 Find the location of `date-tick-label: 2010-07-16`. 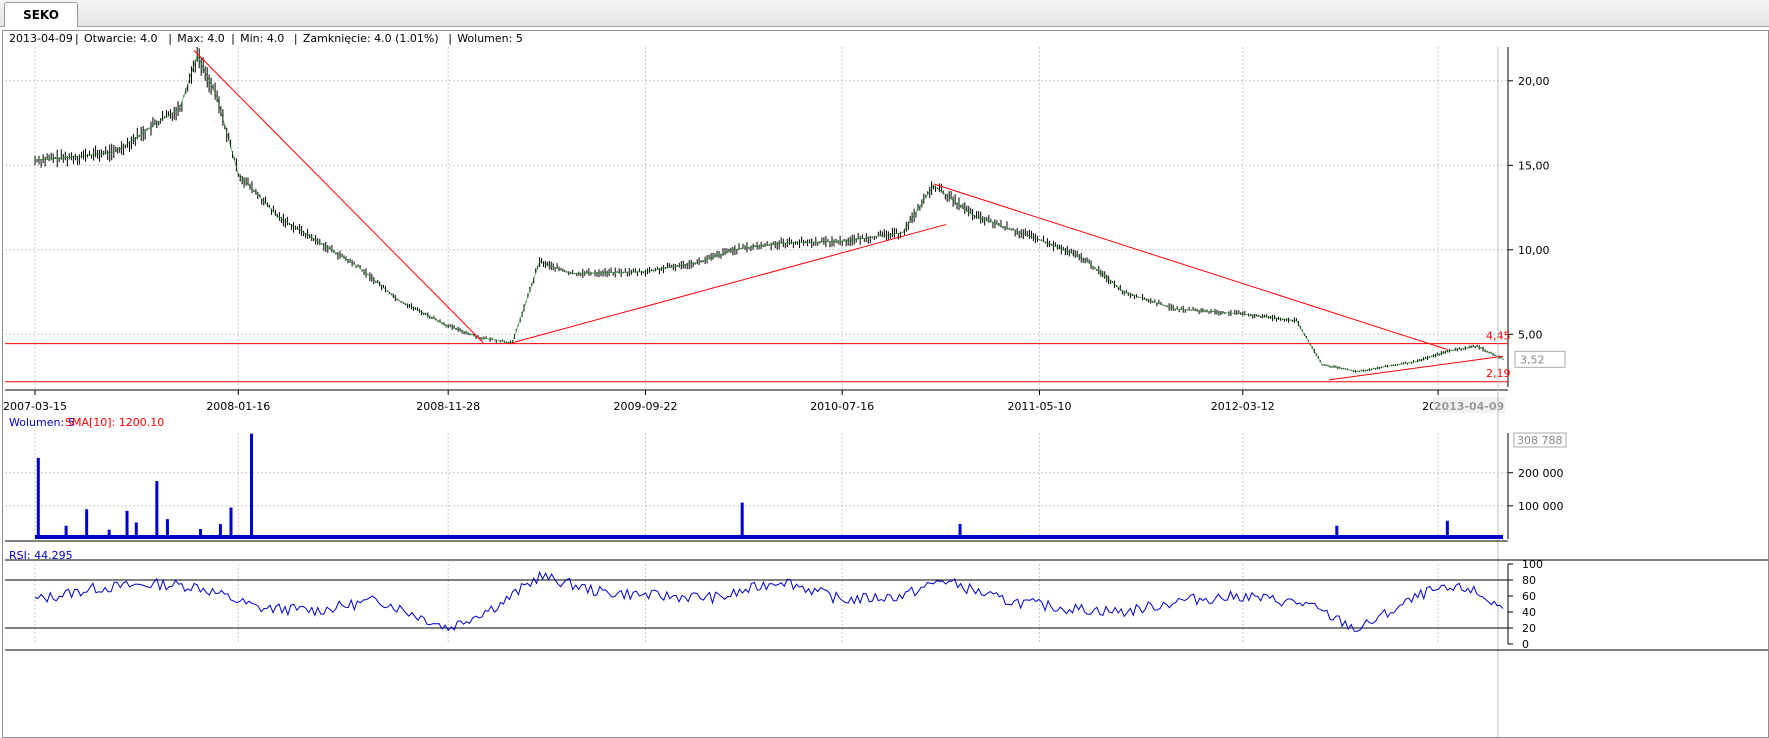

date-tick-label: 2010-07-16 is located at coordinates (842, 406).